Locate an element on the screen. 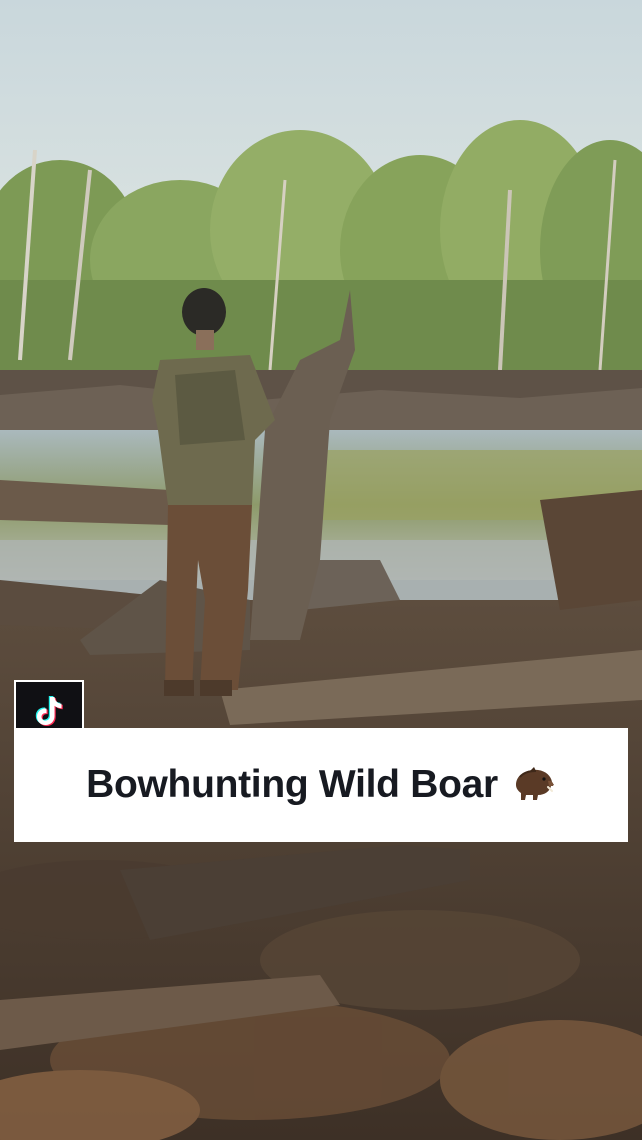  caption-card: Bowhunting Wild Boar is located at coordinates (321, 785).